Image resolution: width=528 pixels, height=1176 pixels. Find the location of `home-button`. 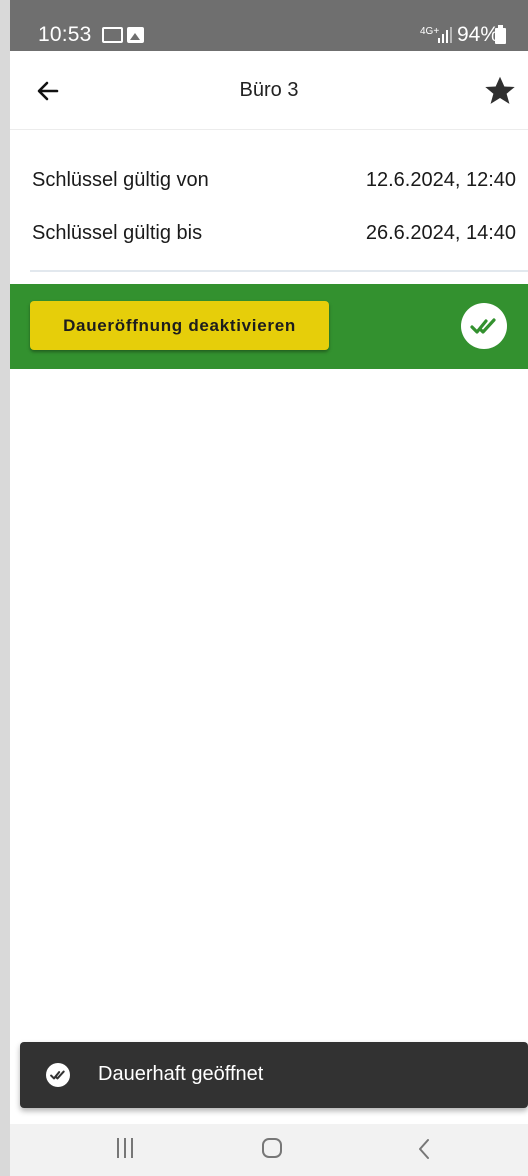

home-button is located at coordinates (272, 1148).